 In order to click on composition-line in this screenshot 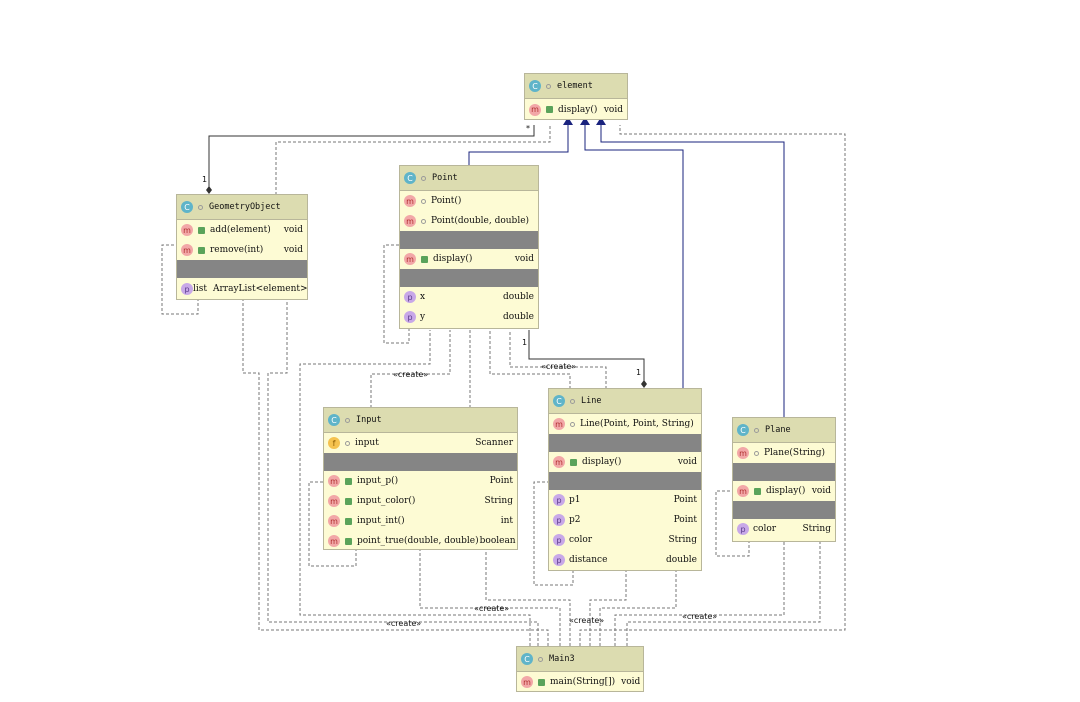, I will do `click(586, 358)`.